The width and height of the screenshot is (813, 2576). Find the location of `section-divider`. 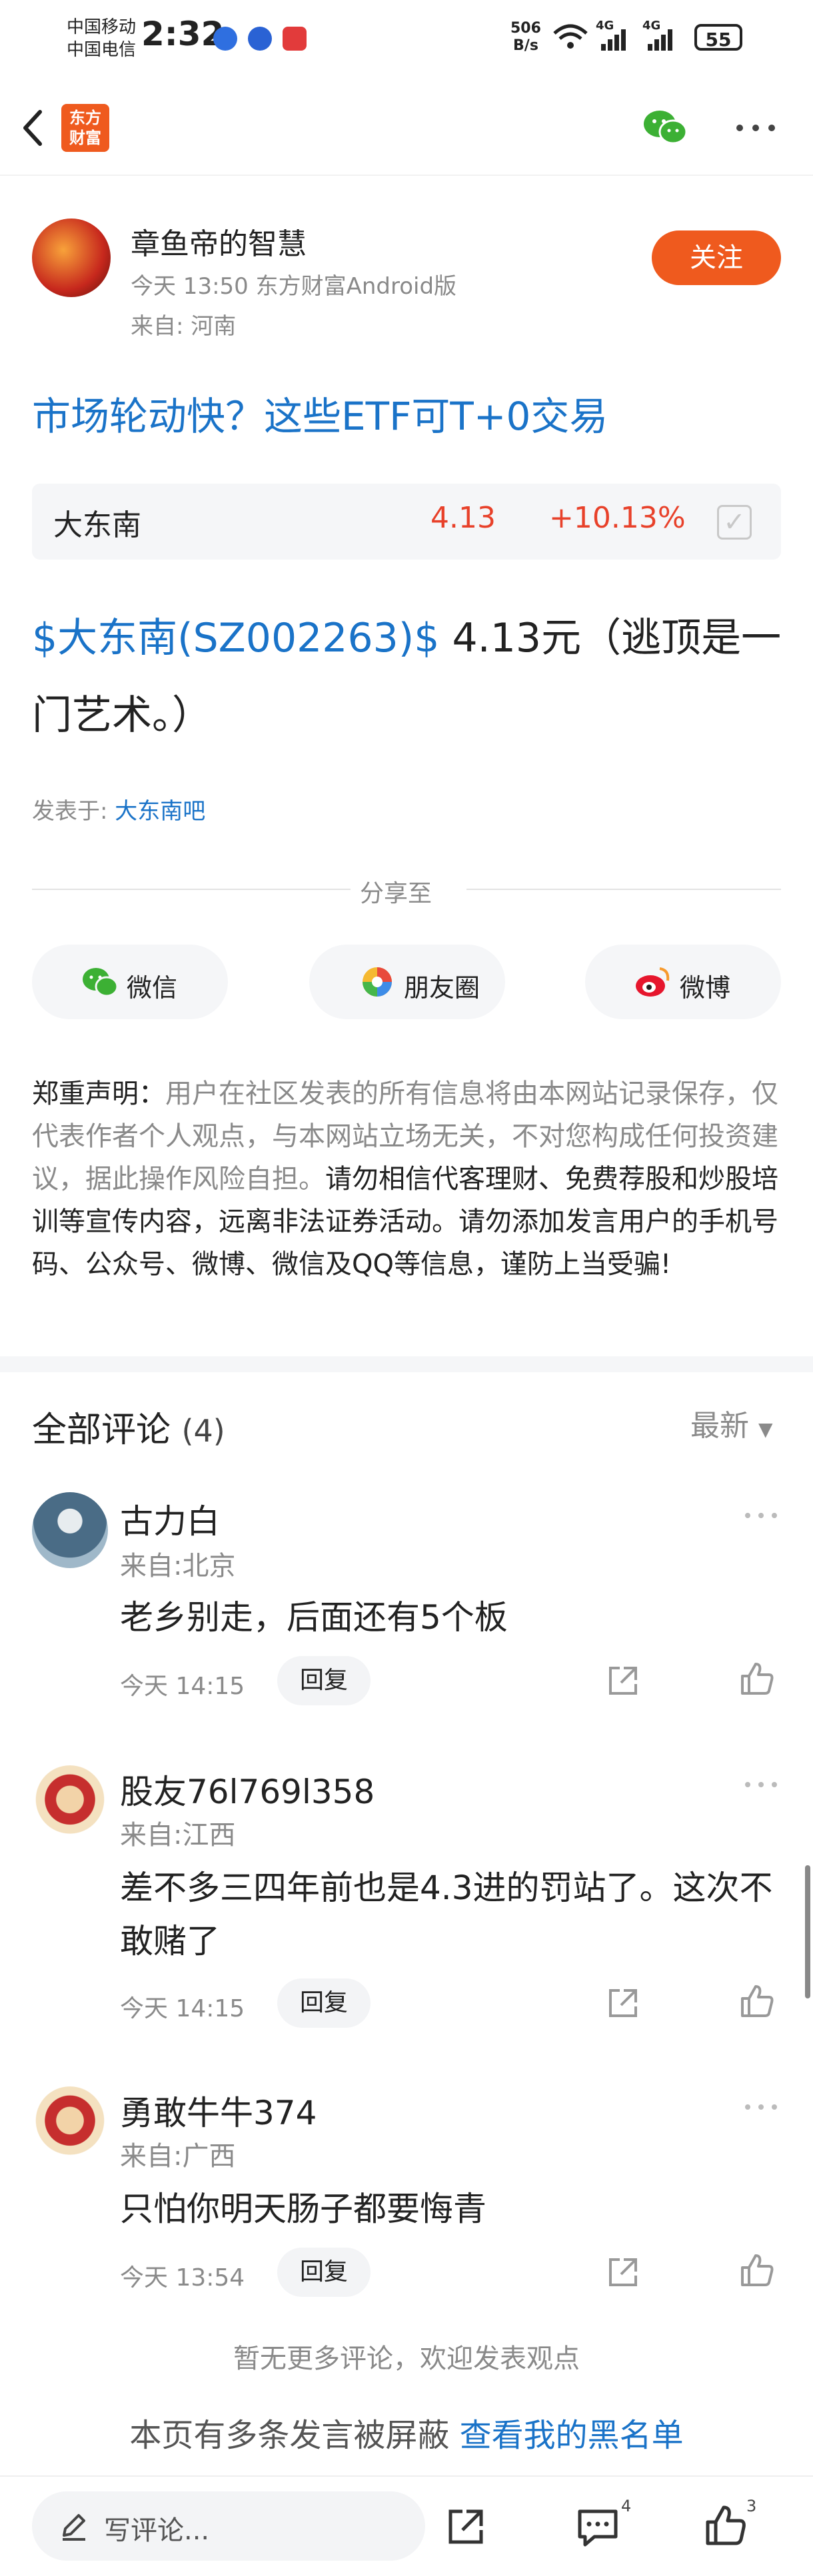

section-divider is located at coordinates (406, 1364).